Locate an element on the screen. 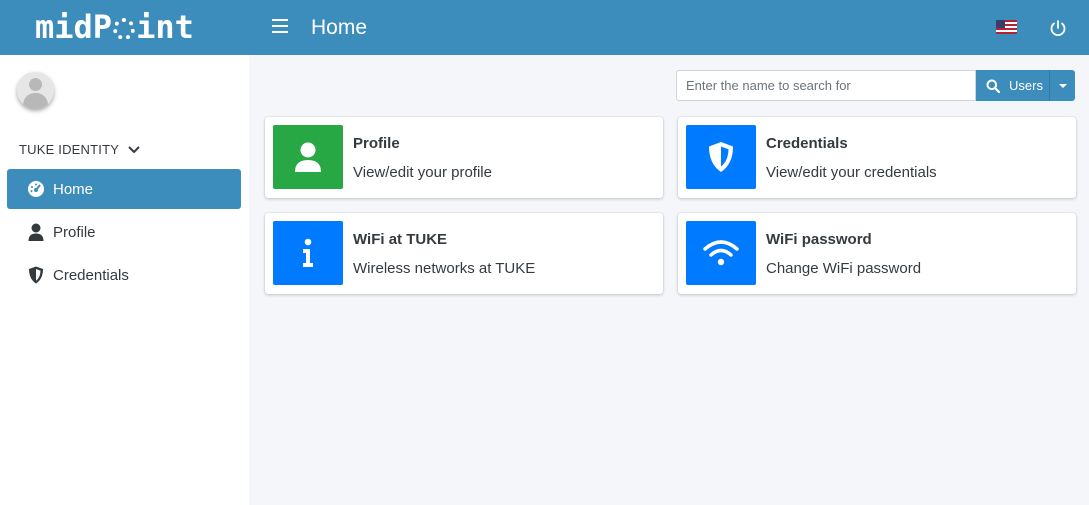  gear-o-icon is located at coordinates (124, 29).